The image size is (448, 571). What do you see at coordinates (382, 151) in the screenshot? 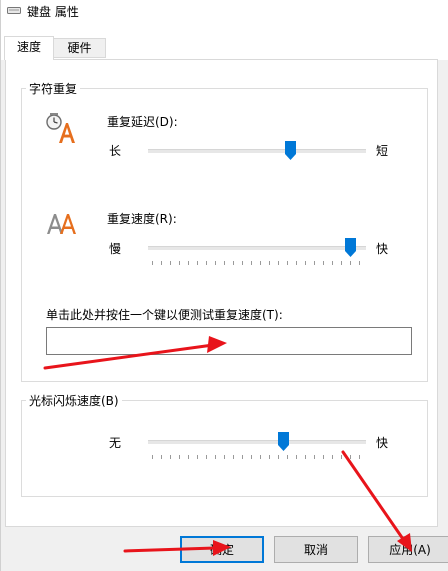
I see `repeat-delay-max-label: 短` at bounding box center [382, 151].